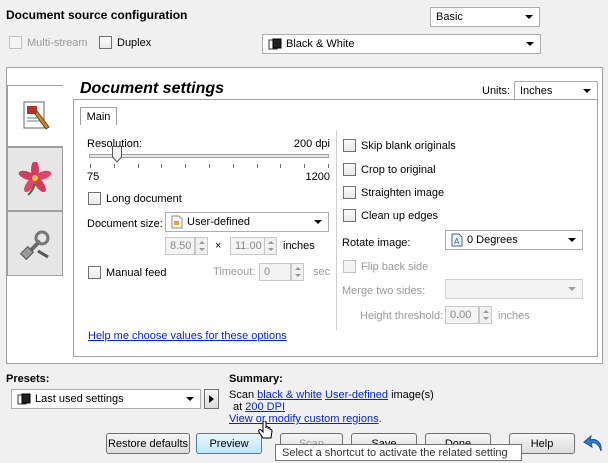  What do you see at coordinates (297, 272) in the screenshot?
I see `timeout-spinner` at bounding box center [297, 272].